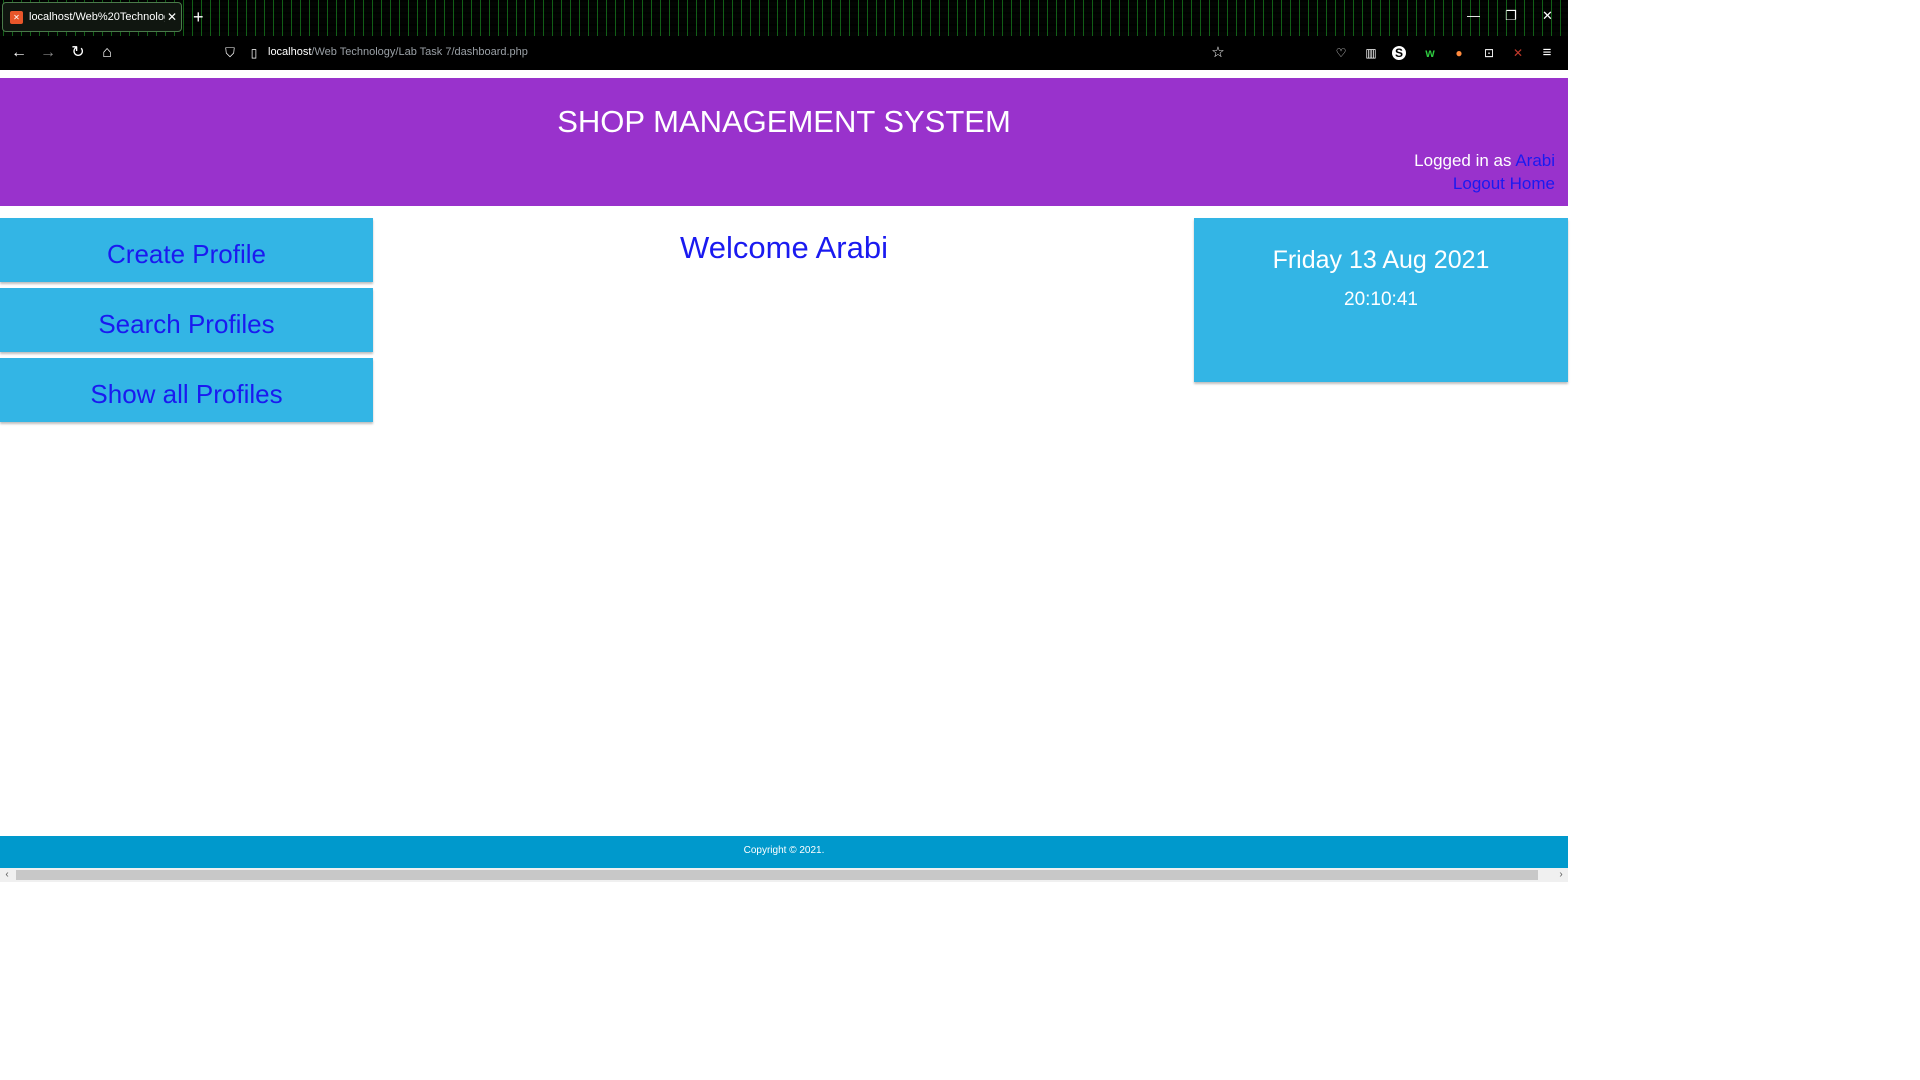  What do you see at coordinates (1218, 53) in the screenshot?
I see `bookmark-star-icon: ☆` at bounding box center [1218, 53].